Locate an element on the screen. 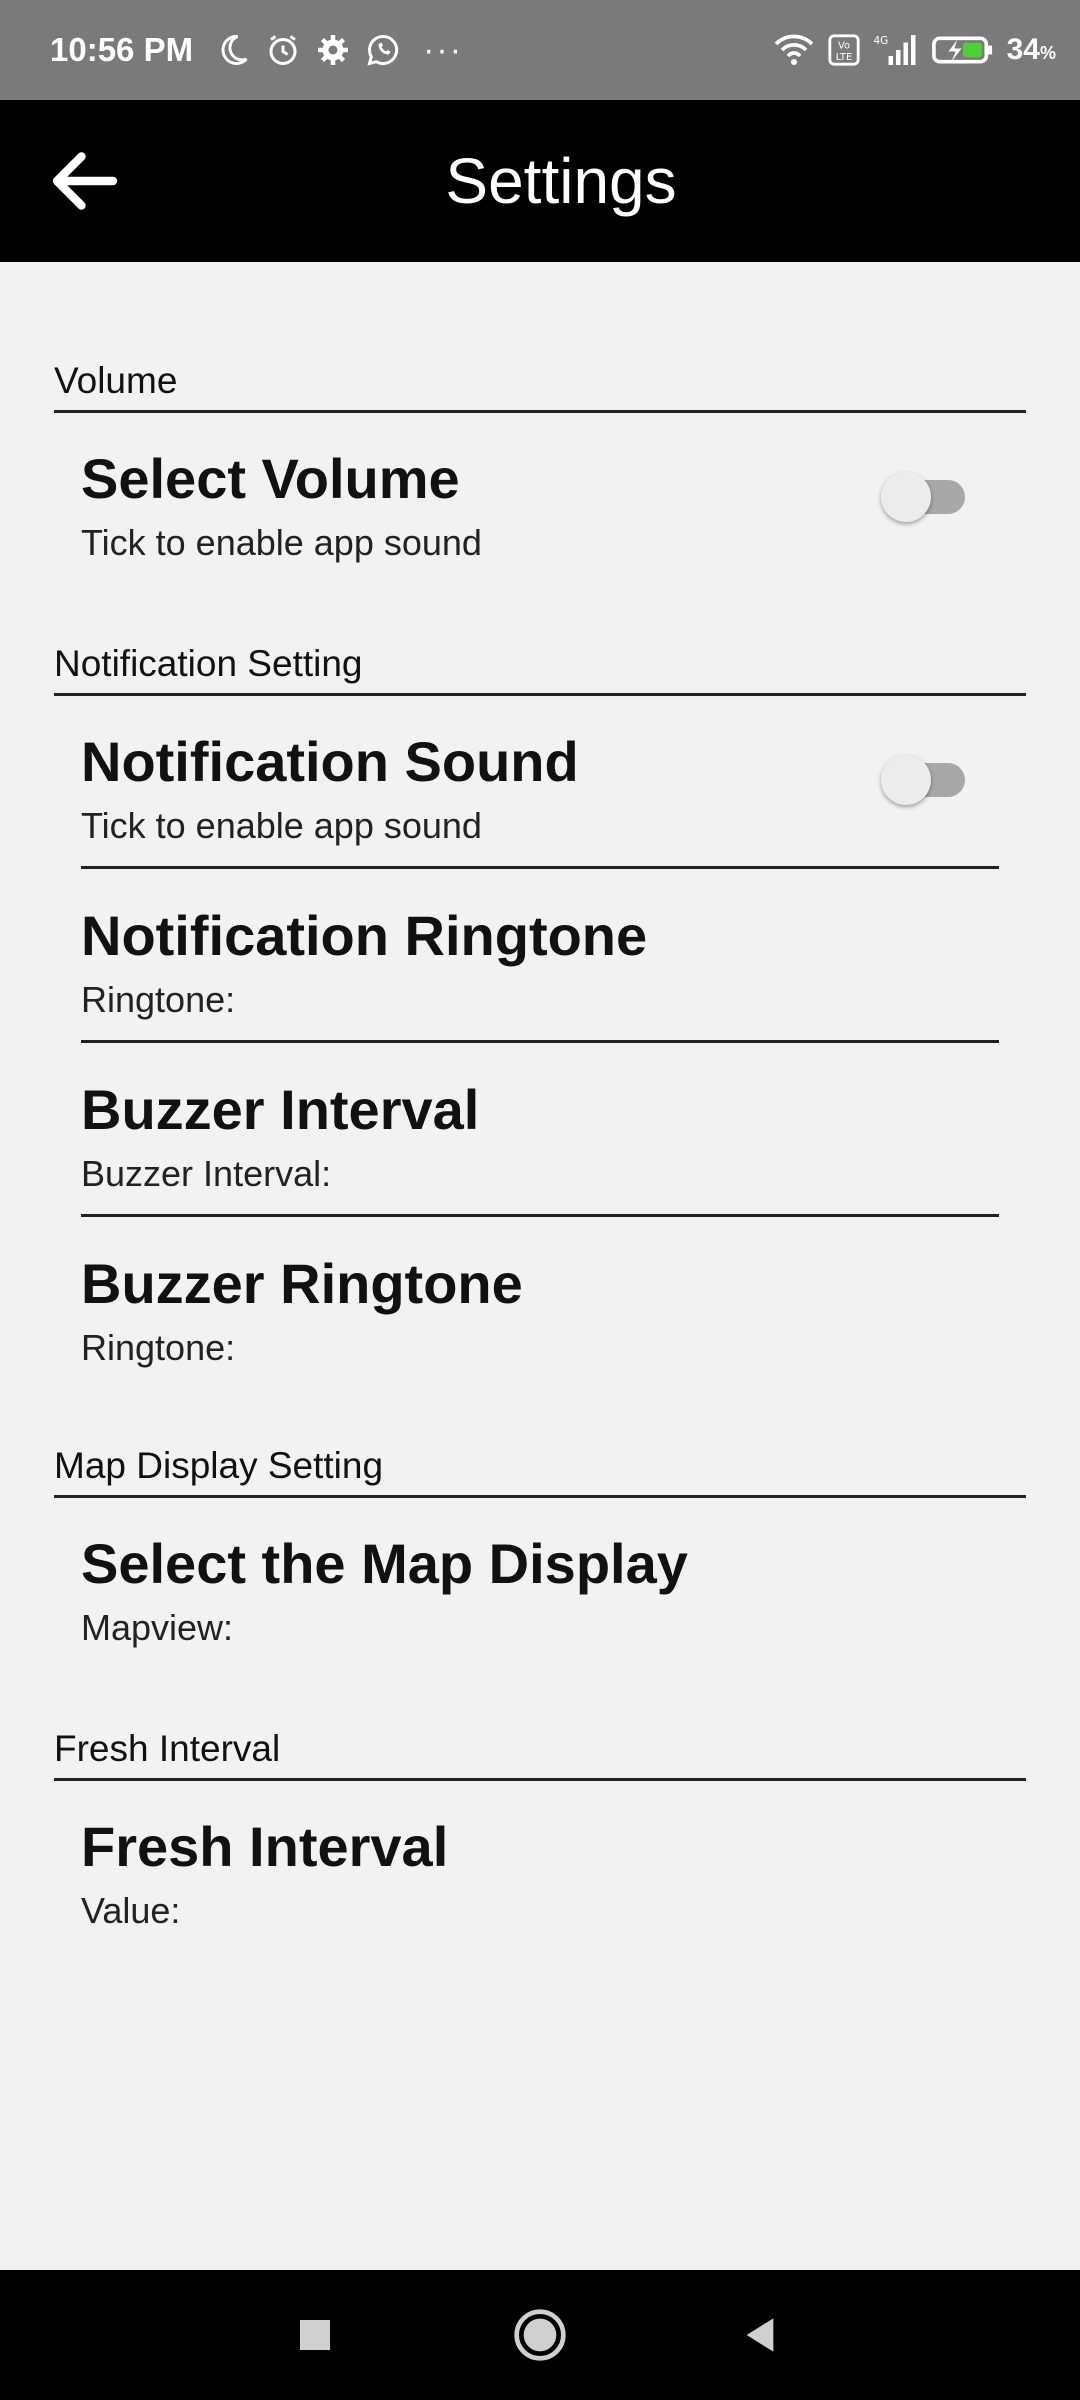 The width and height of the screenshot is (1080, 2400). pref-title: Buzzer Interval is located at coordinates (280, 1109).